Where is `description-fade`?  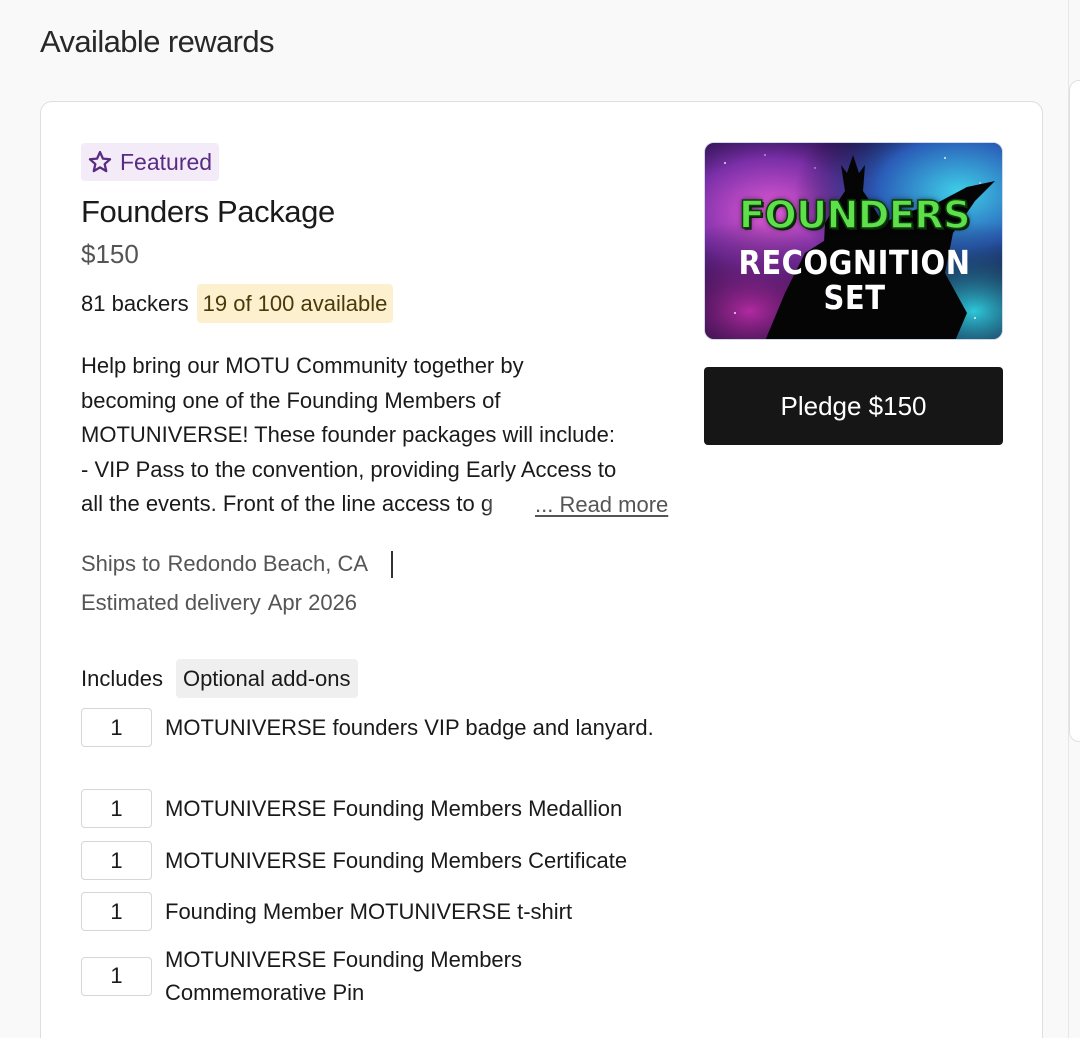
description-fade is located at coordinates (509, 505).